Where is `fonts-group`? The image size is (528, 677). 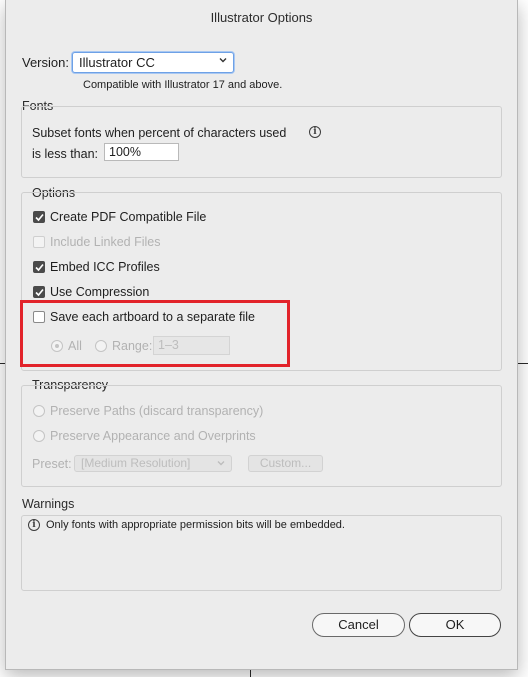
fonts-group is located at coordinates (261, 142).